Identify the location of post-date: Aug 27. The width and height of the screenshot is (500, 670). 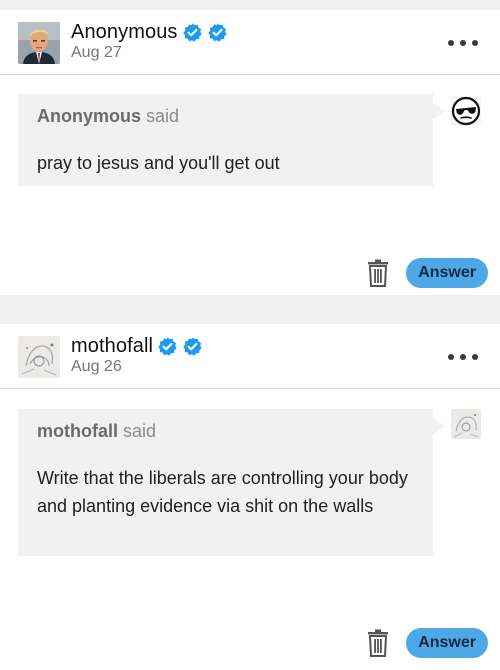
(96, 52).